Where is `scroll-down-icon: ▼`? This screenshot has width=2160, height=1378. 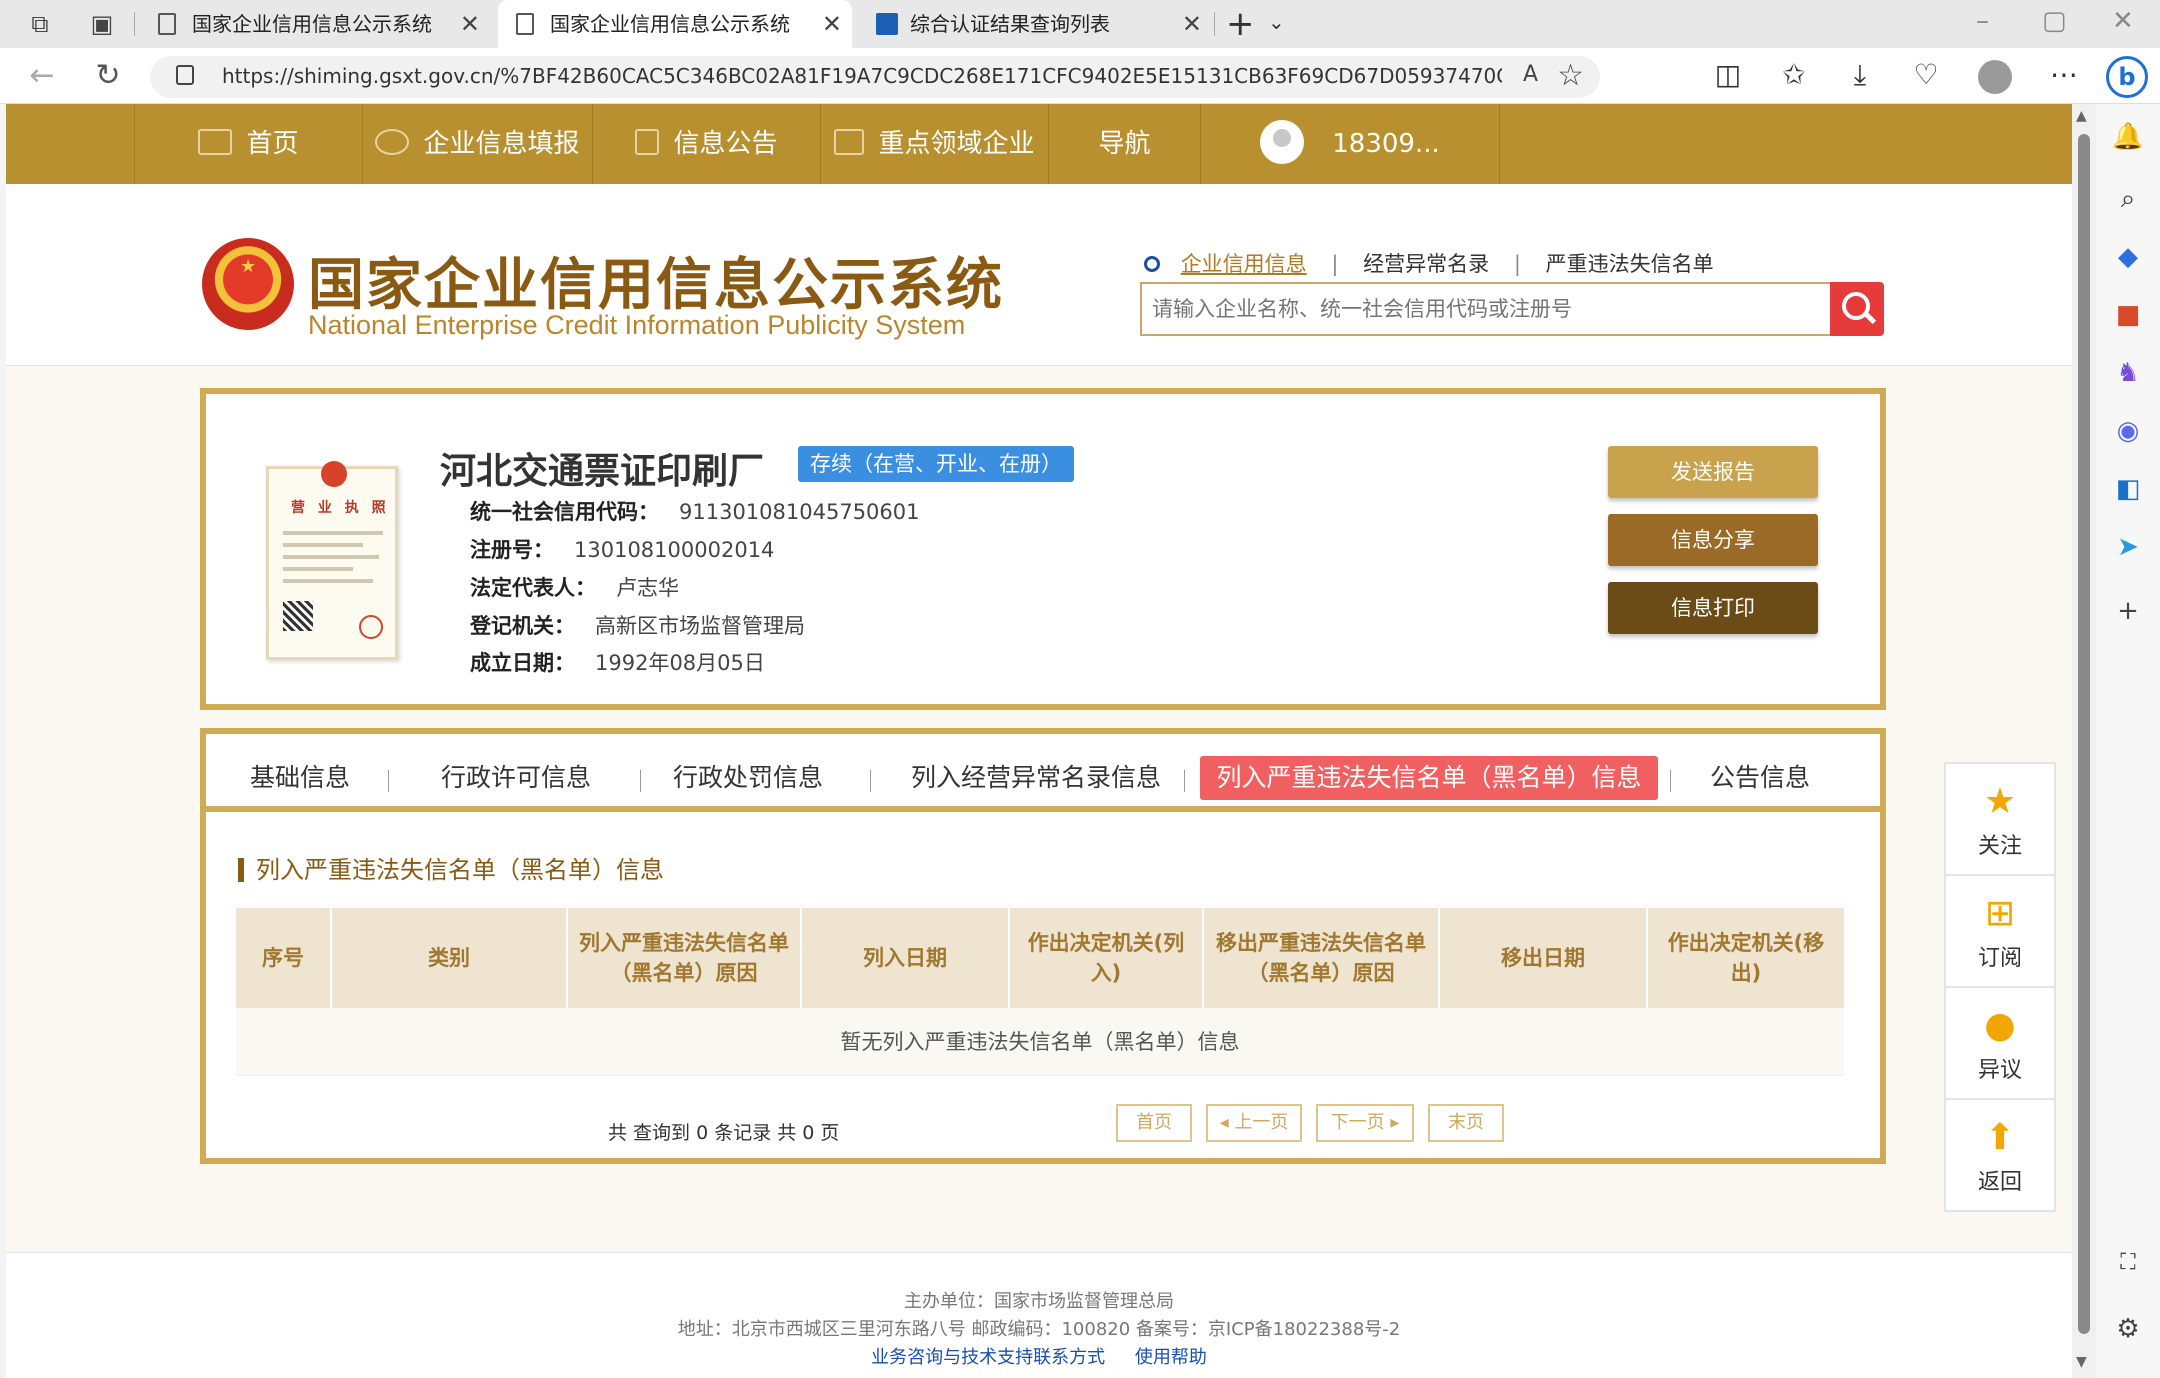 scroll-down-icon: ▼ is located at coordinates (2081, 1362).